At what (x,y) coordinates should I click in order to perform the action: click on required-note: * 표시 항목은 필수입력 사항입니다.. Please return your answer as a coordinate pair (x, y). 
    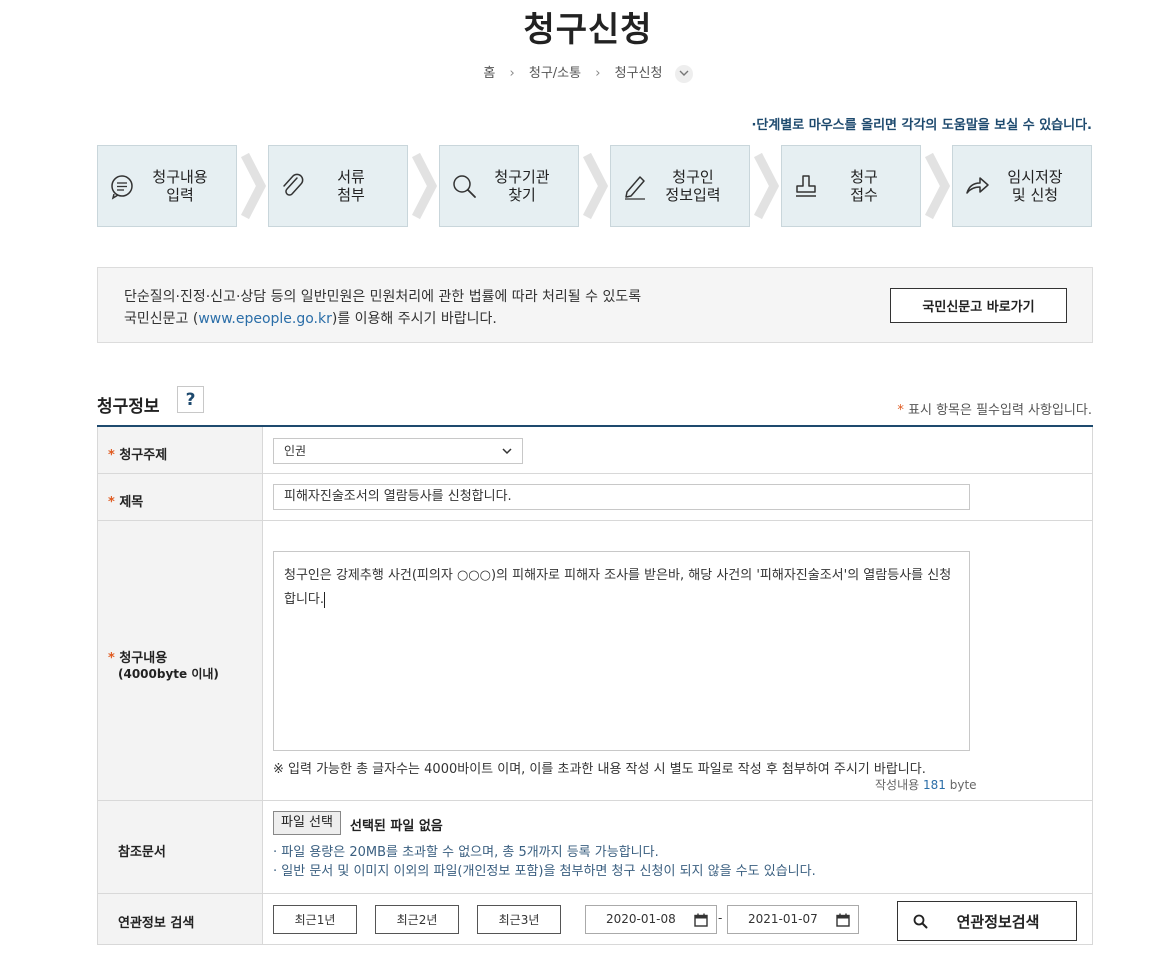
    Looking at the image, I should click on (994, 410).